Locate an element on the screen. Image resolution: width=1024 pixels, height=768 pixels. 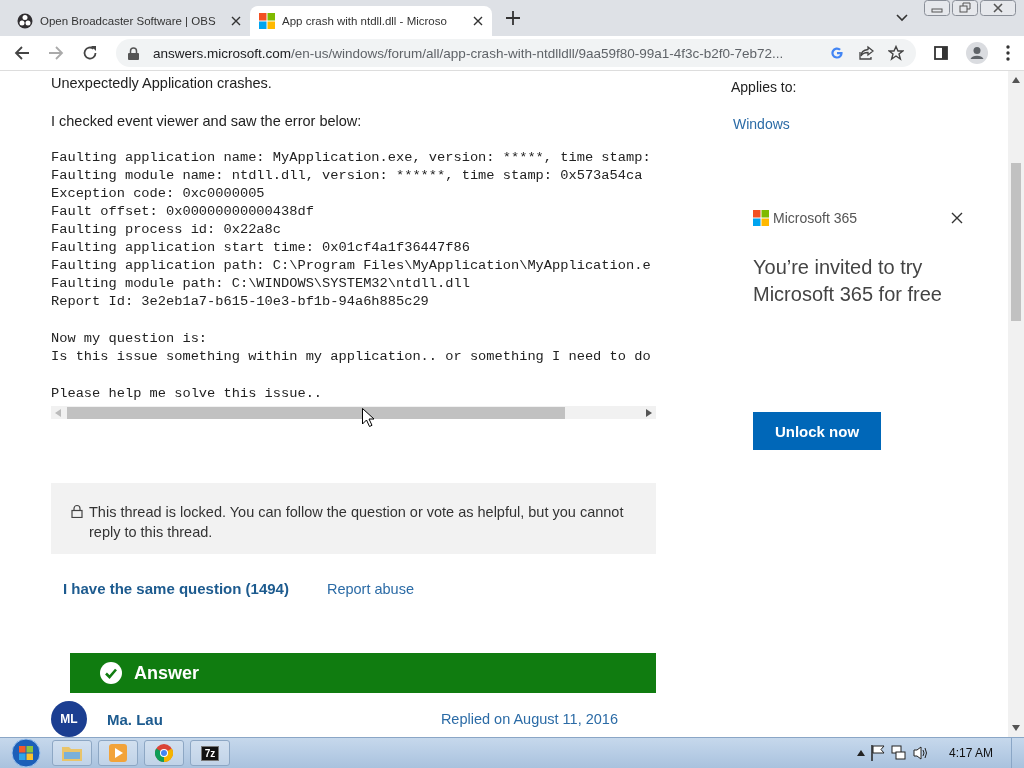
play-icon is located at coordinates (118, 753).